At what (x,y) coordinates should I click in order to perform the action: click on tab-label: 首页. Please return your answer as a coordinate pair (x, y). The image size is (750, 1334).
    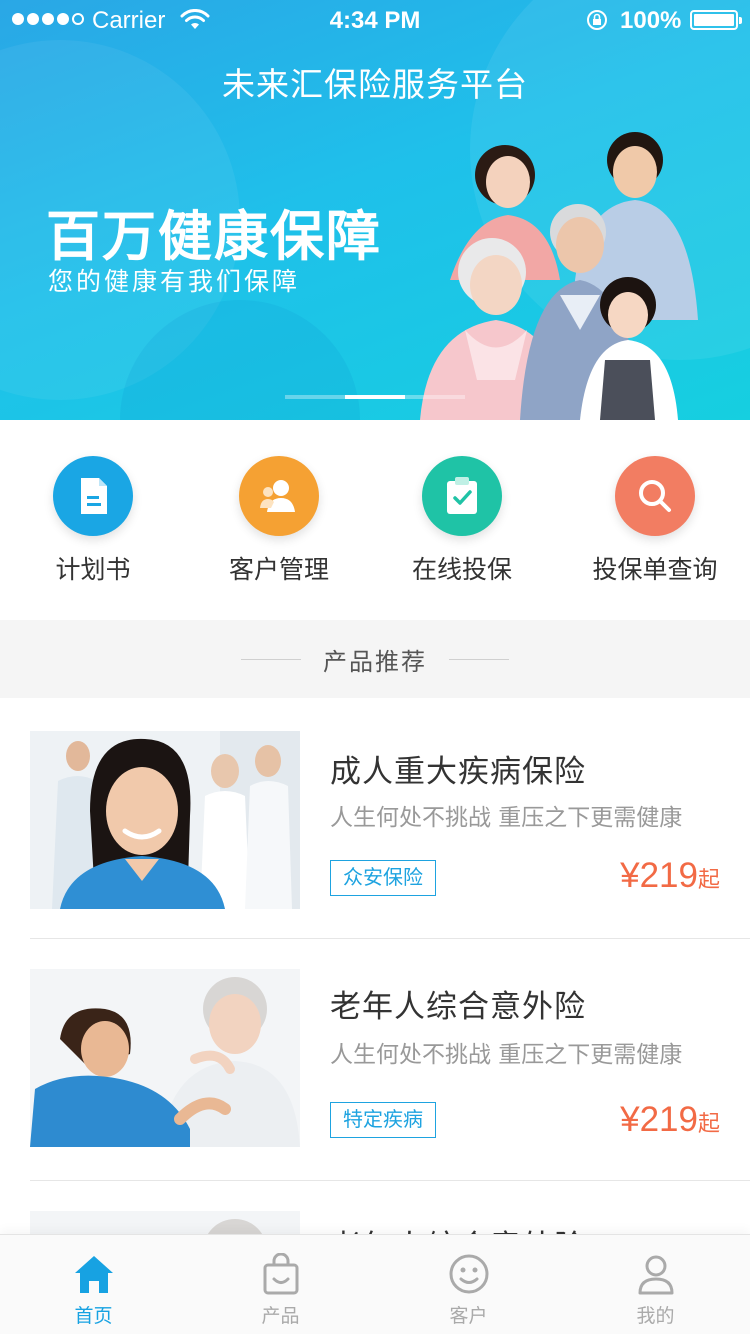
    Looking at the image, I should click on (93, 1316).